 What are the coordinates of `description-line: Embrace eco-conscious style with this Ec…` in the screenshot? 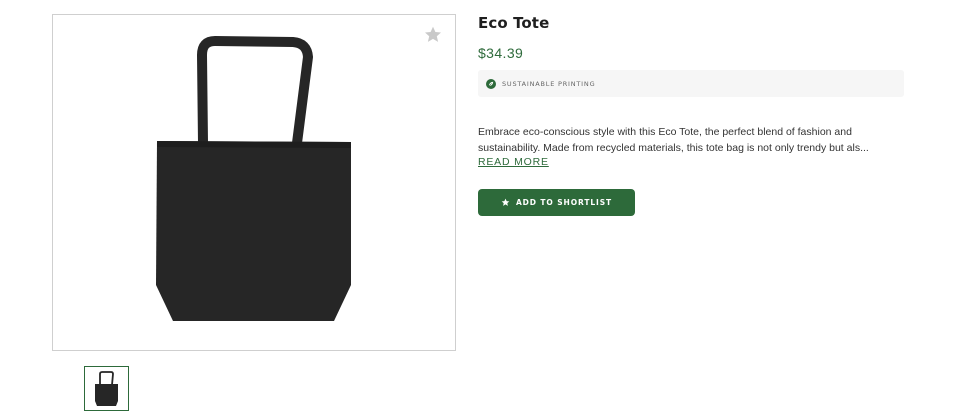 It's located at (665, 132).